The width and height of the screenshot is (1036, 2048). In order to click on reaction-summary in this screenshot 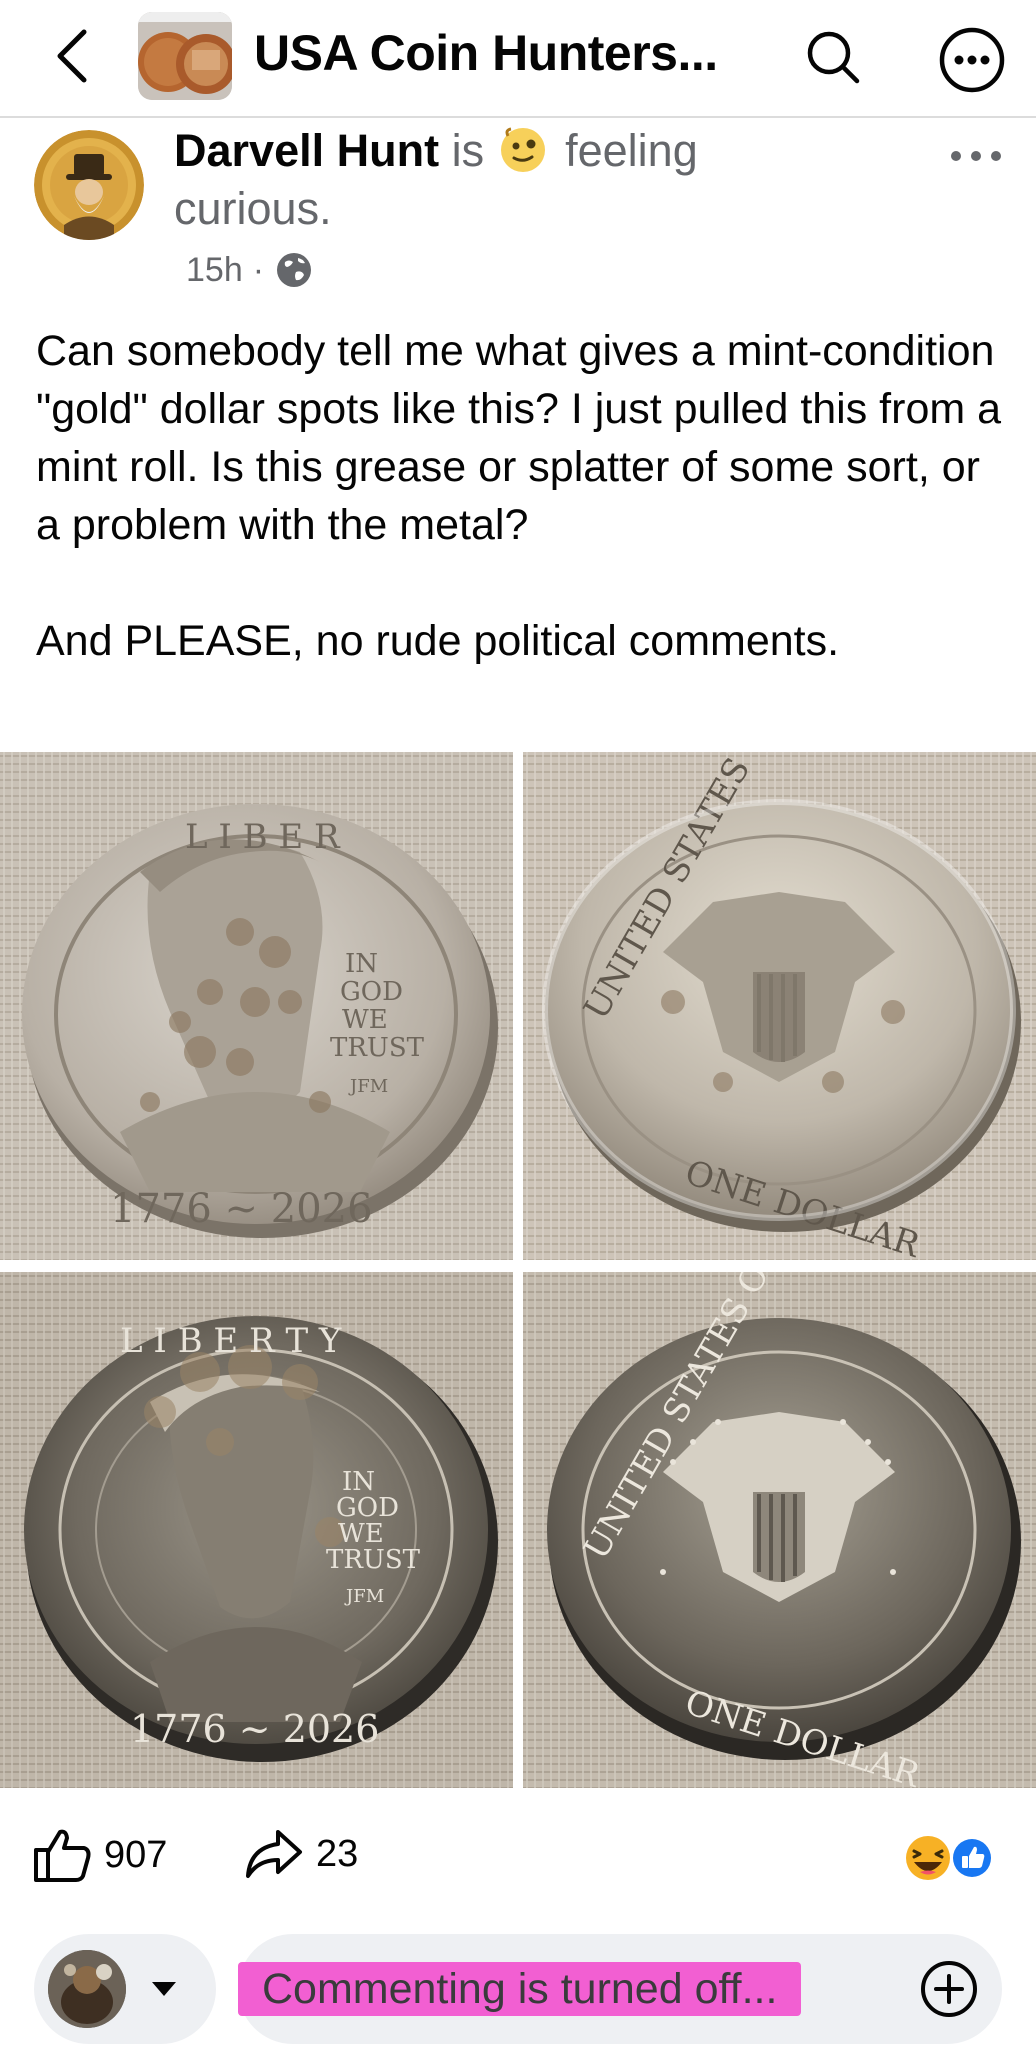, I will do `click(950, 1858)`.